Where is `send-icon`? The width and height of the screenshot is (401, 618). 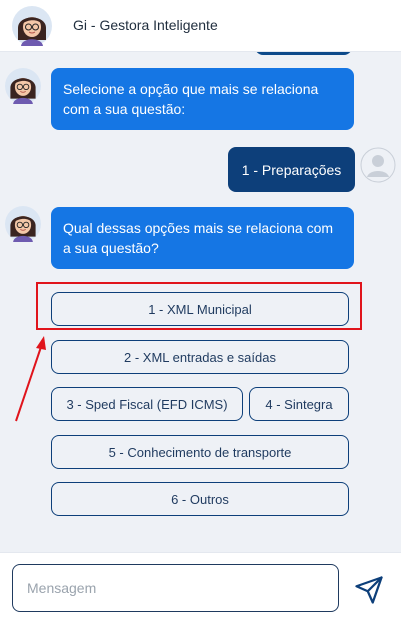 send-icon is located at coordinates (369, 590).